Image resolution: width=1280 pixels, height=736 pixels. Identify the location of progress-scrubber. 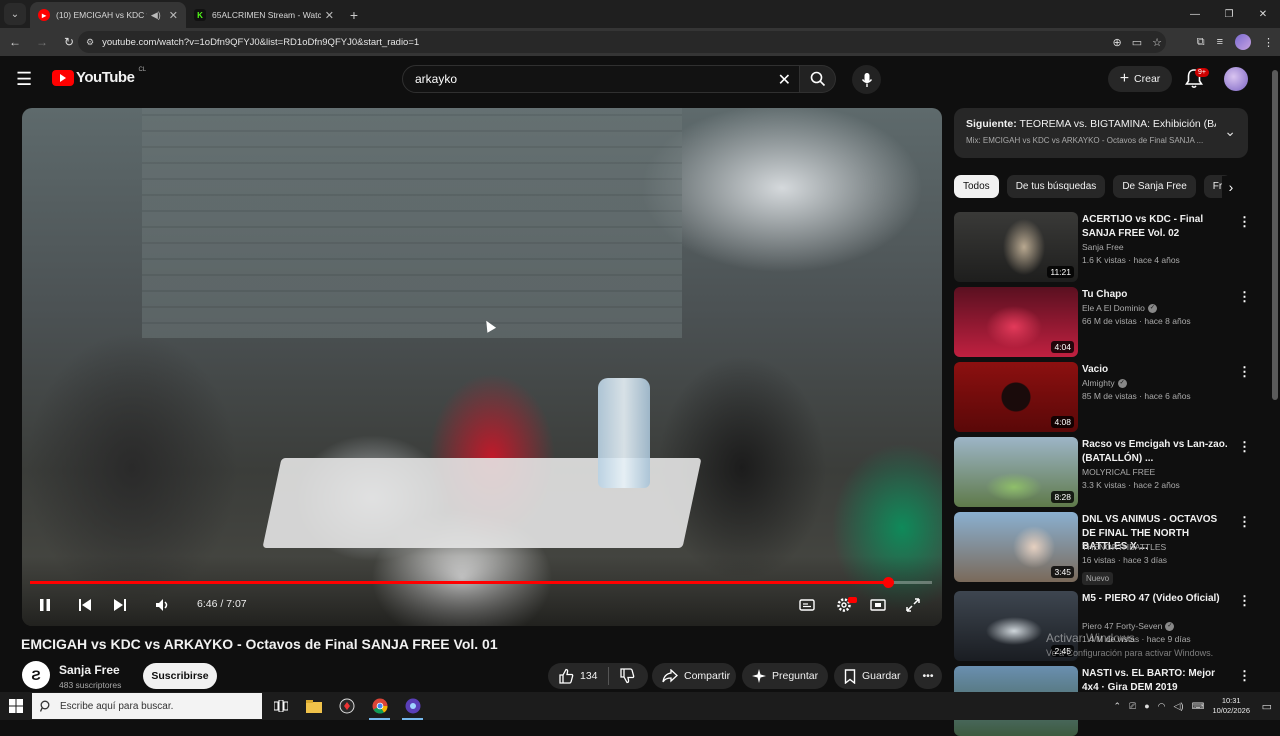
(888, 582).